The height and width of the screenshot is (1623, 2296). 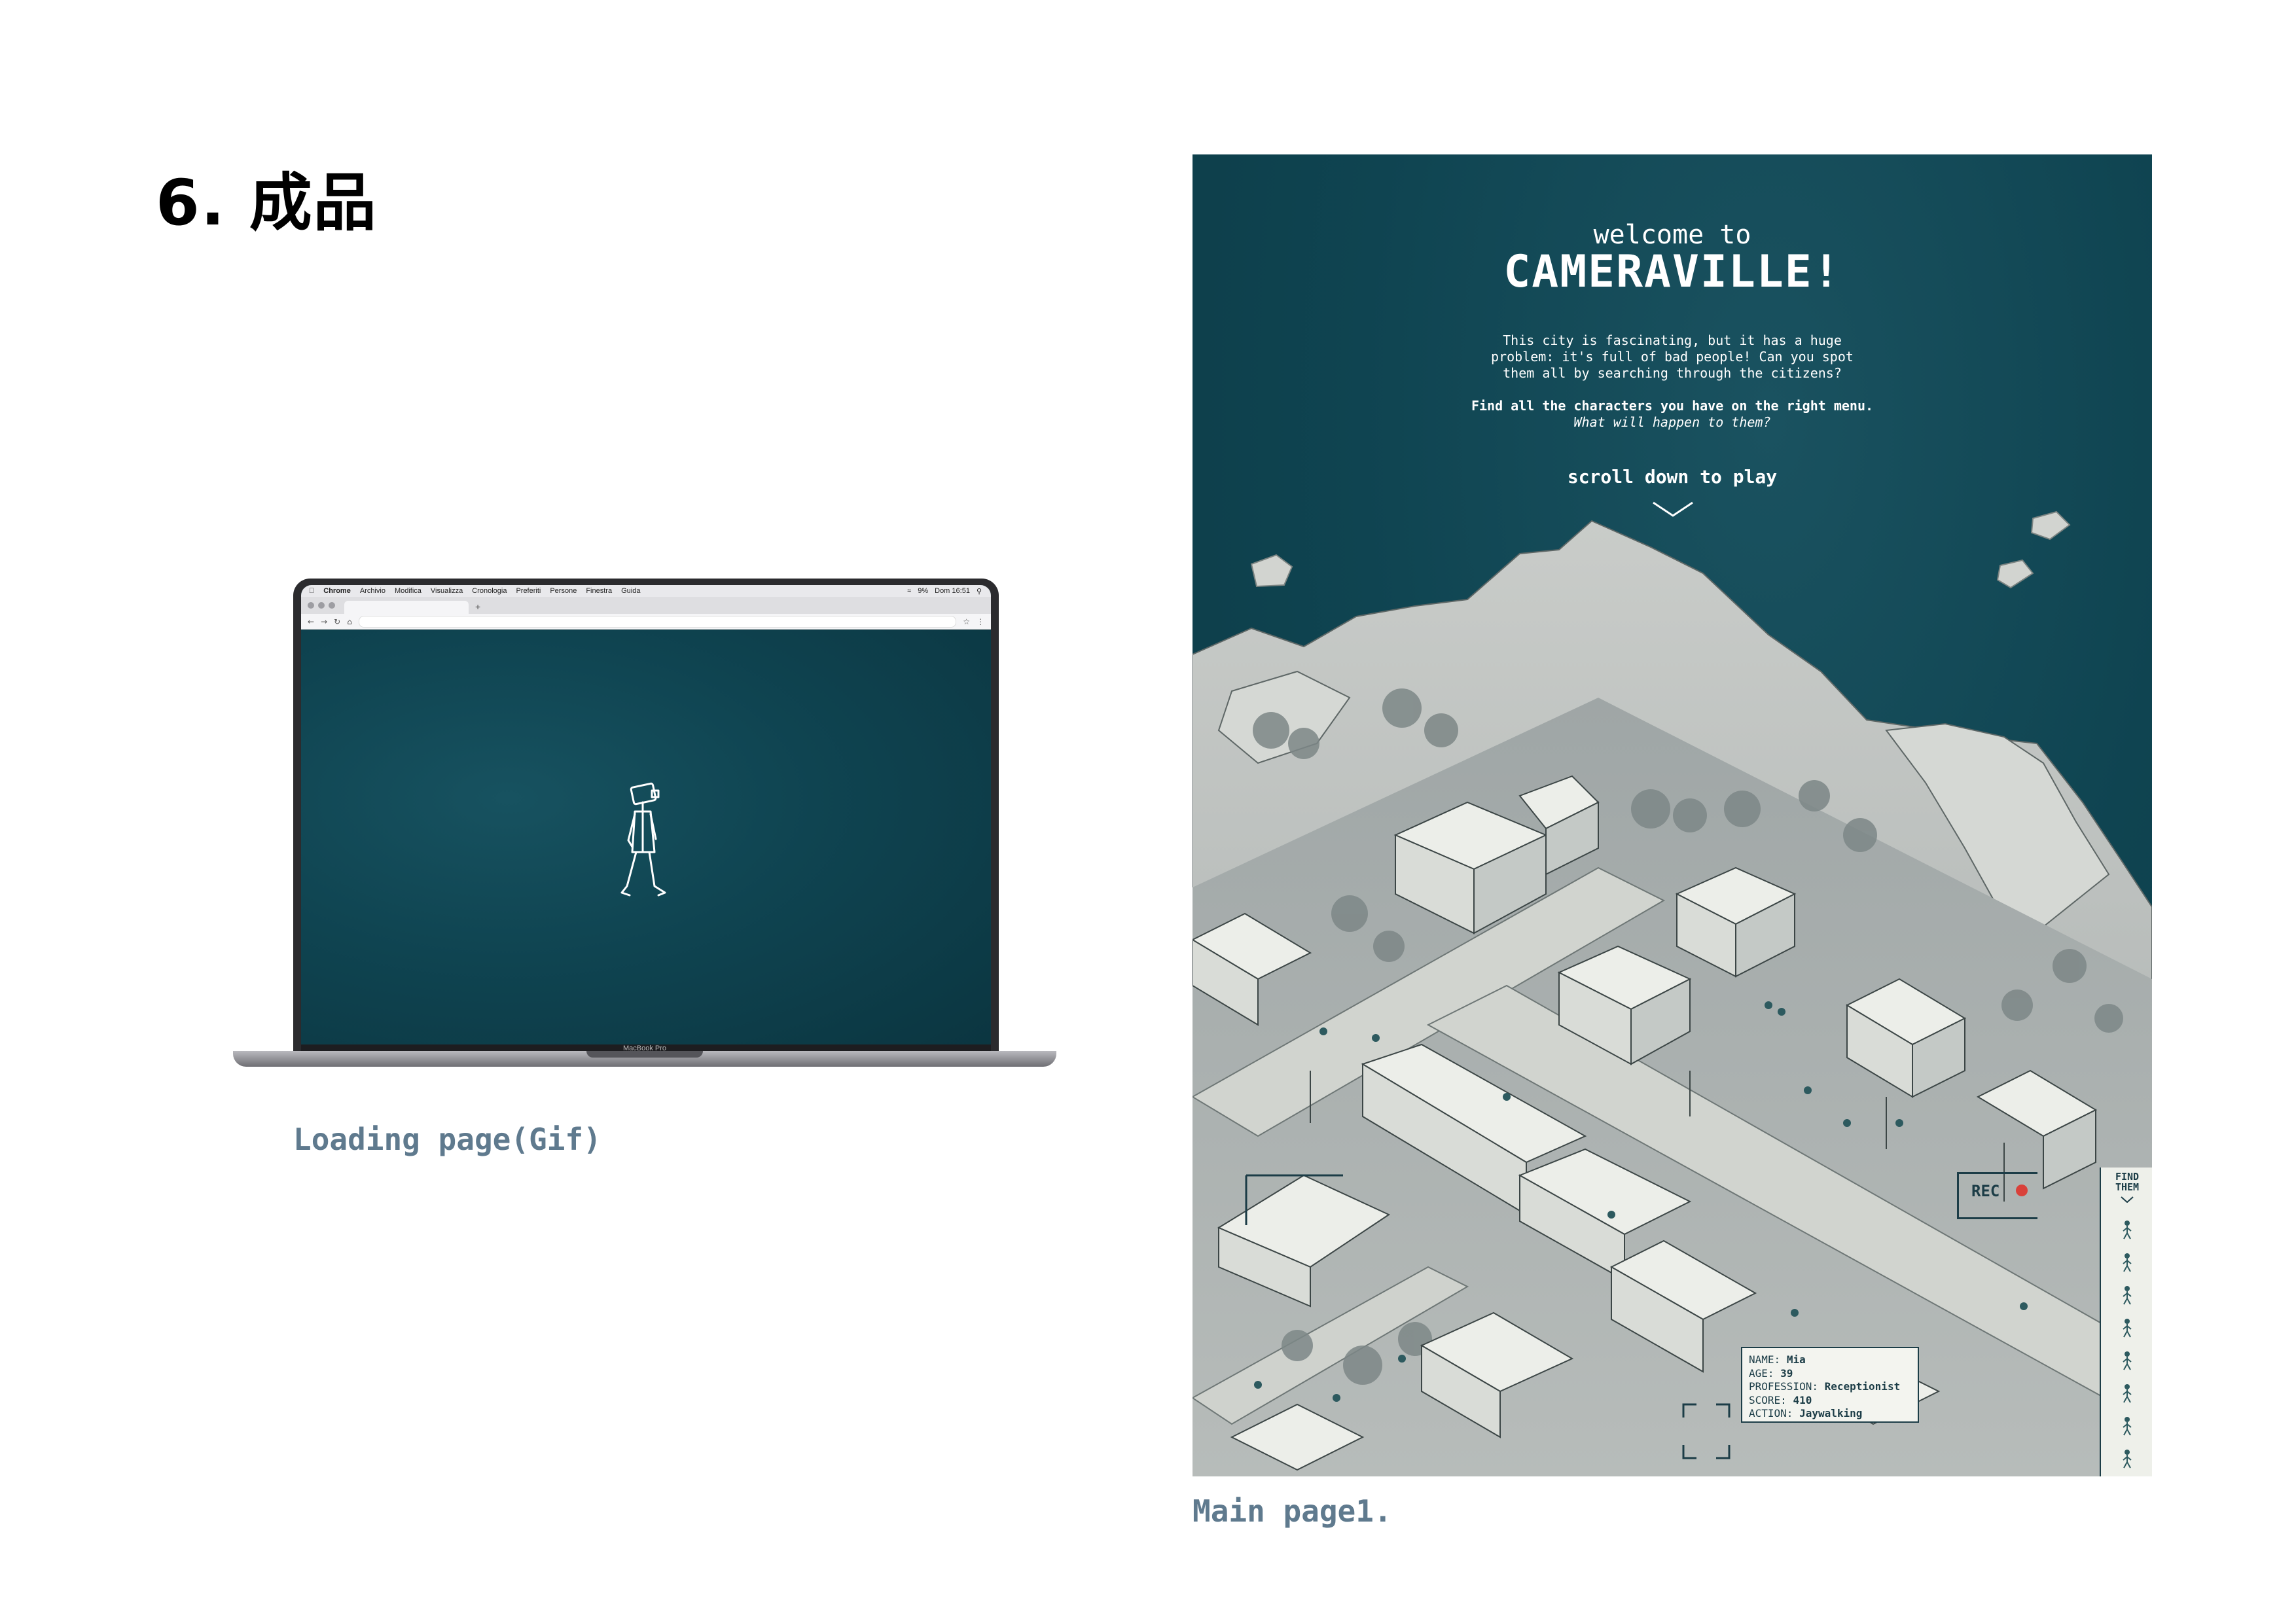 What do you see at coordinates (349, 621) in the screenshot?
I see `home-icon: ⌂` at bounding box center [349, 621].